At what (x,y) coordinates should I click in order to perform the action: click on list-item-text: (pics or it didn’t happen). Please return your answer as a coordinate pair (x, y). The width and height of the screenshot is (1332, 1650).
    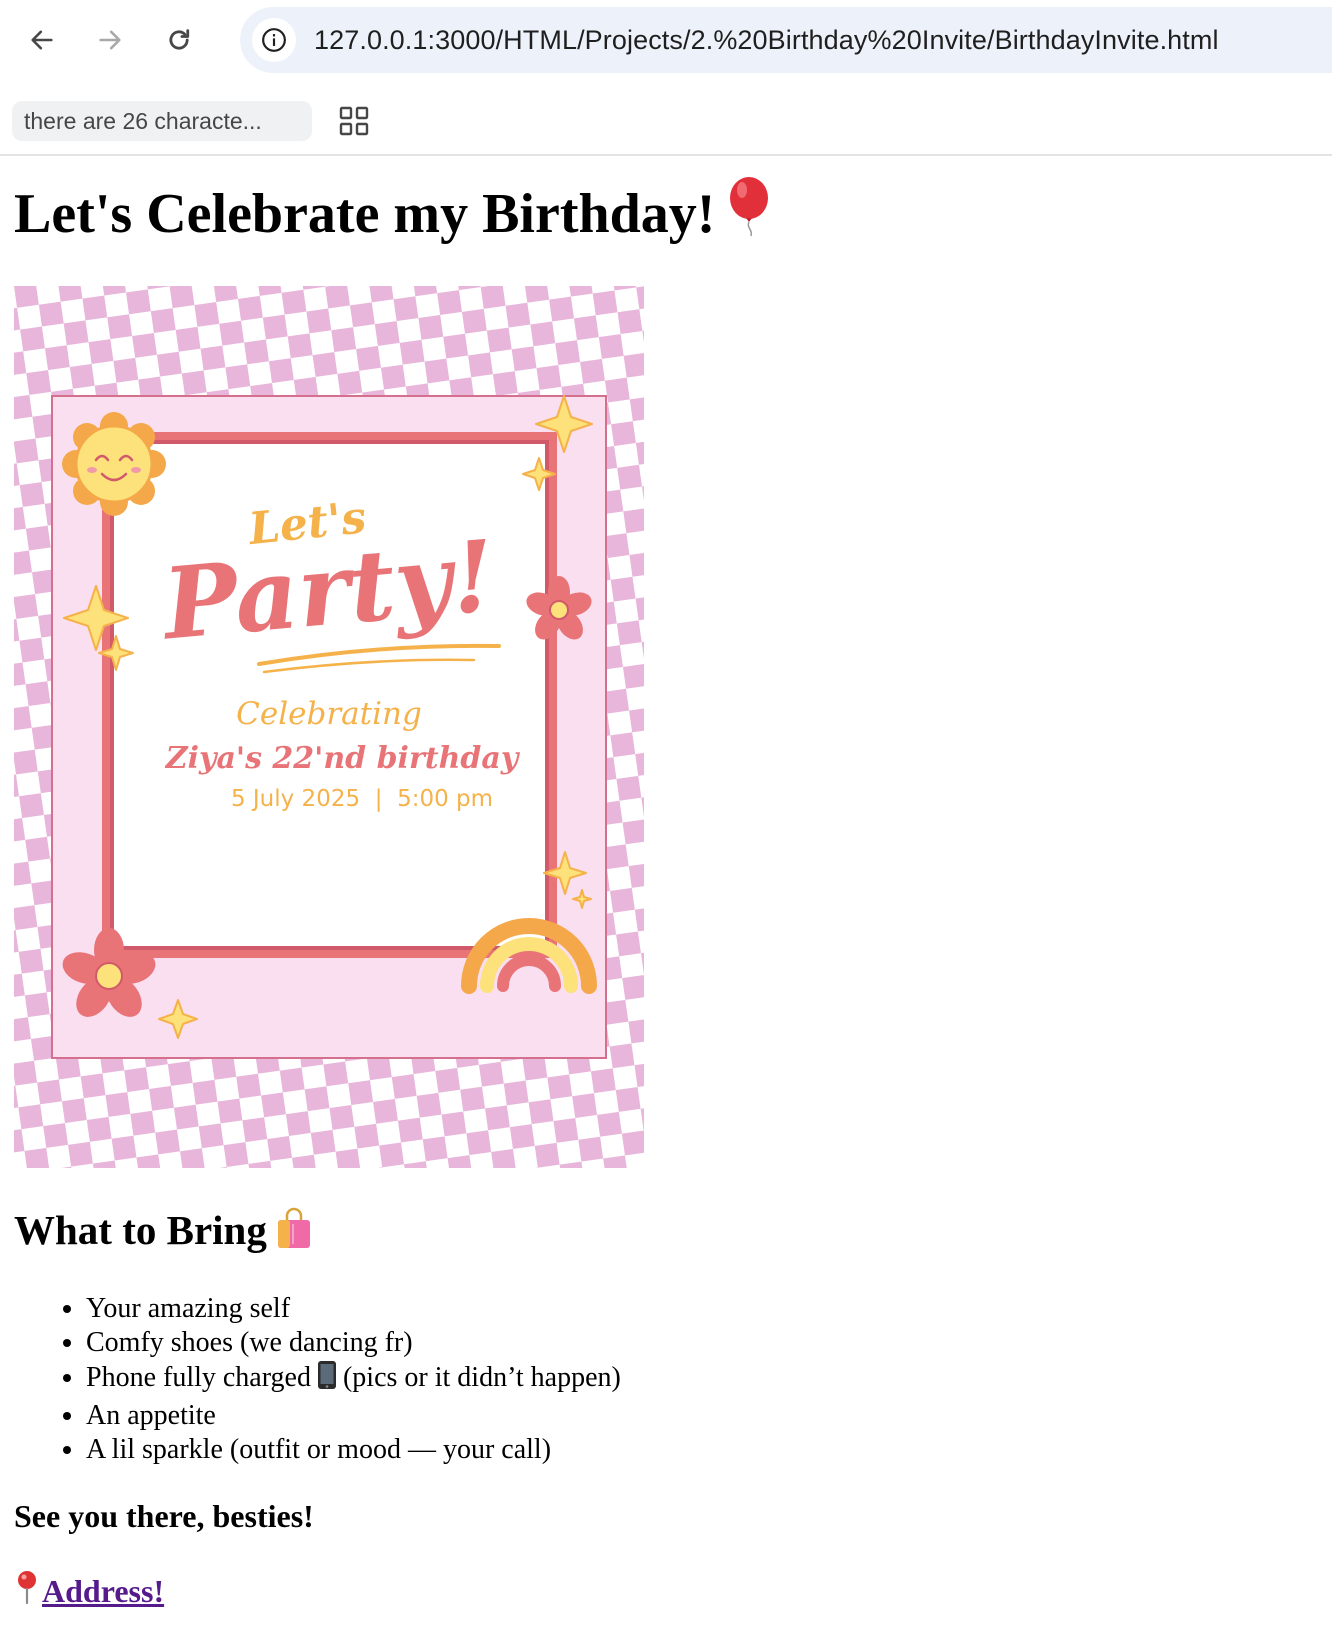
    Looking at the image, I should click on (481, 1377).